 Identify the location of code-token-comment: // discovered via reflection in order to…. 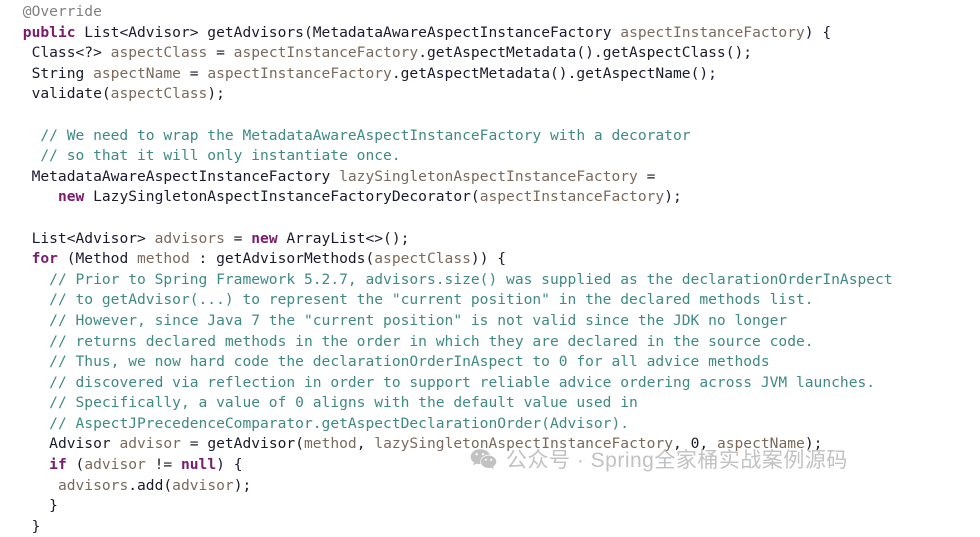
(462, 382).